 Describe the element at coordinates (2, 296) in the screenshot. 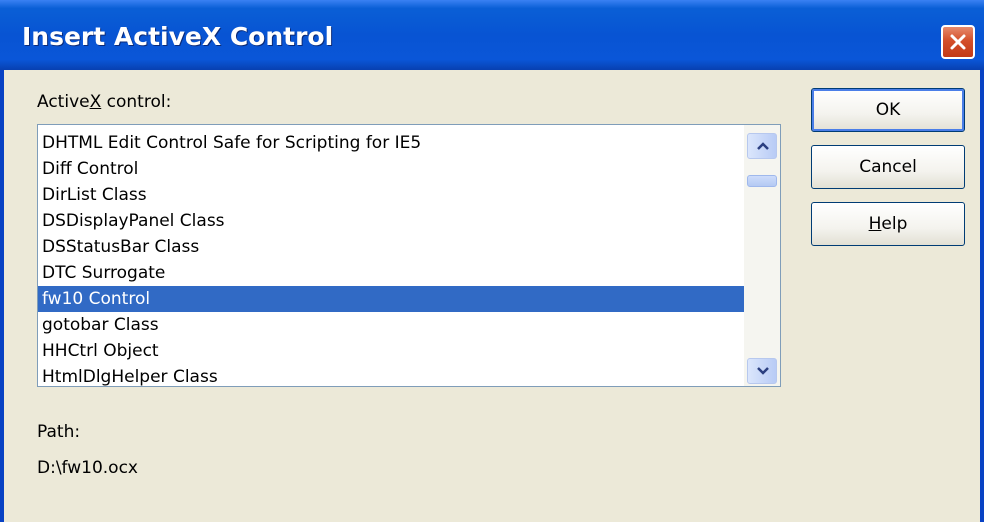

I see `window-frame-left` at that location.